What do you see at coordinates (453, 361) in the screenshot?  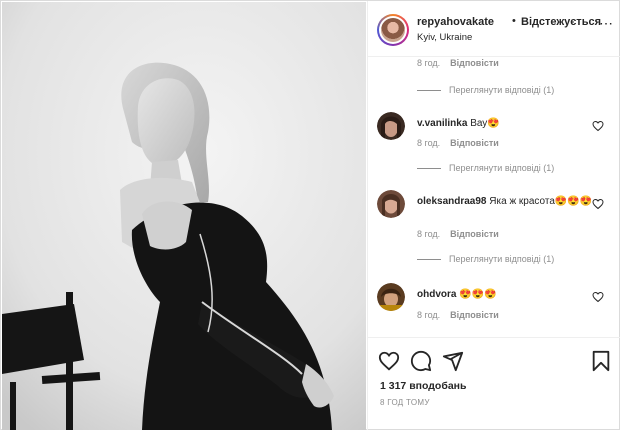 I see `send-icon` at bounding box center [453, 361].